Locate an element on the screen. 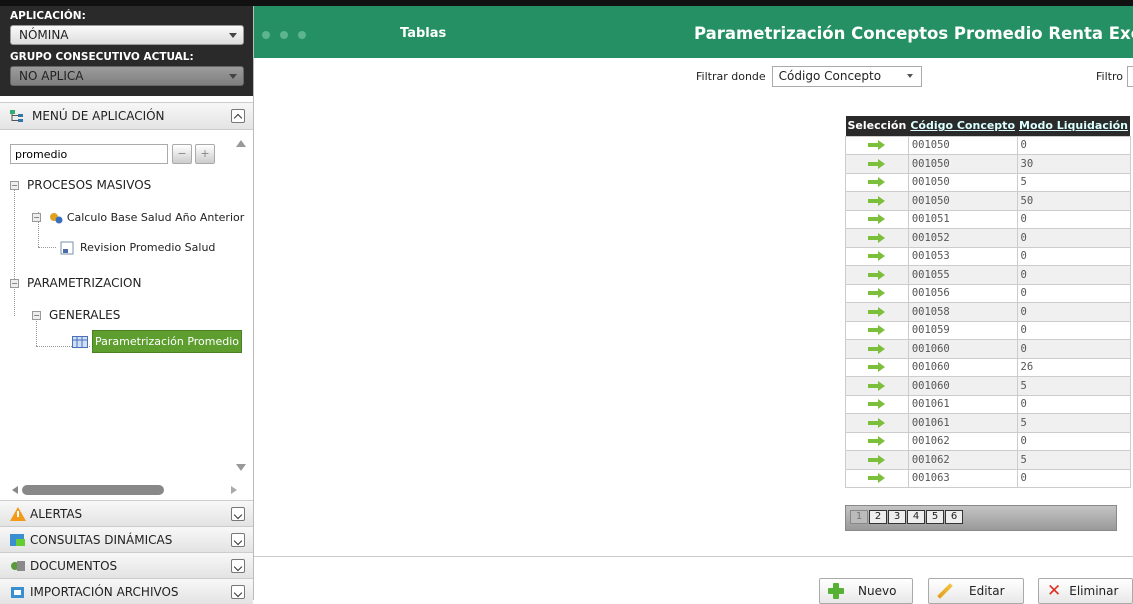  accordion-alertas: ALERTAS is located at coordinates (126, 513).